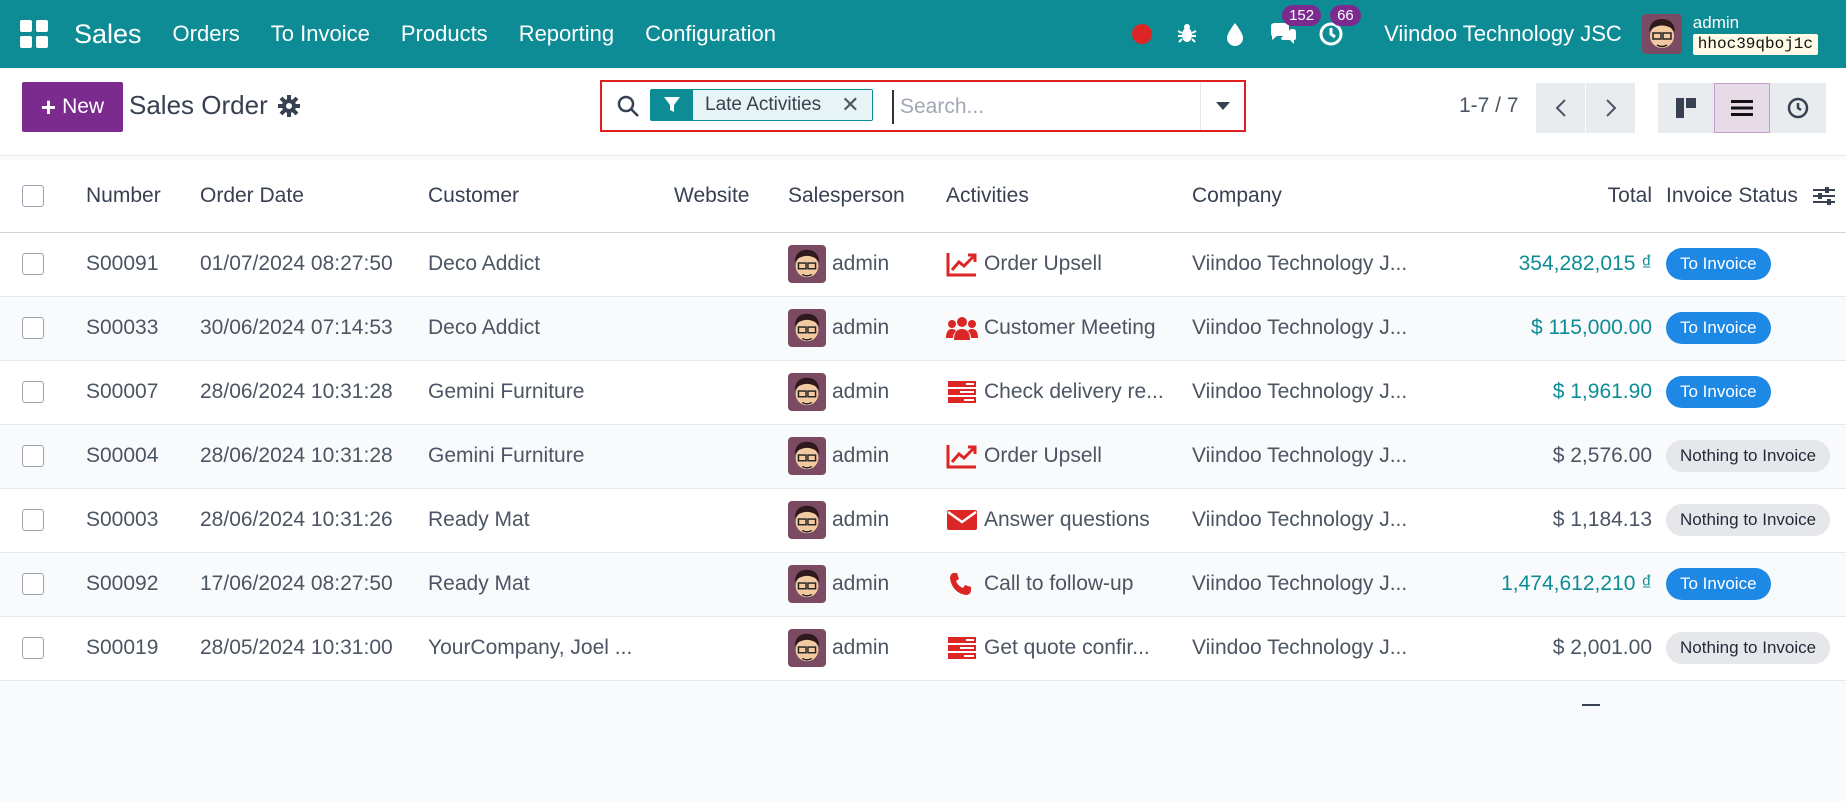 This screenshot has width=1846, height=801. Describe the element at coordinates (551, 584) in the screenshot. I see `cell-customer: Ready Mat` at that location.